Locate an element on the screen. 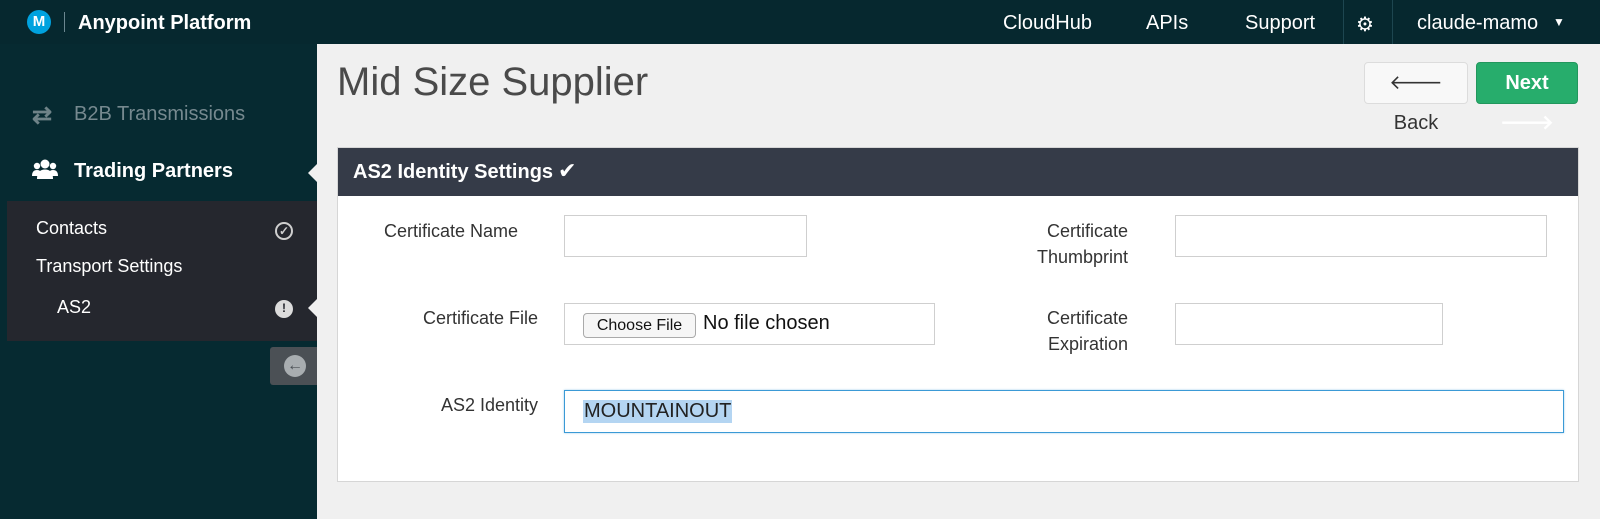  brand-title: Anypoint Platform is located at coordinates (164, 23).